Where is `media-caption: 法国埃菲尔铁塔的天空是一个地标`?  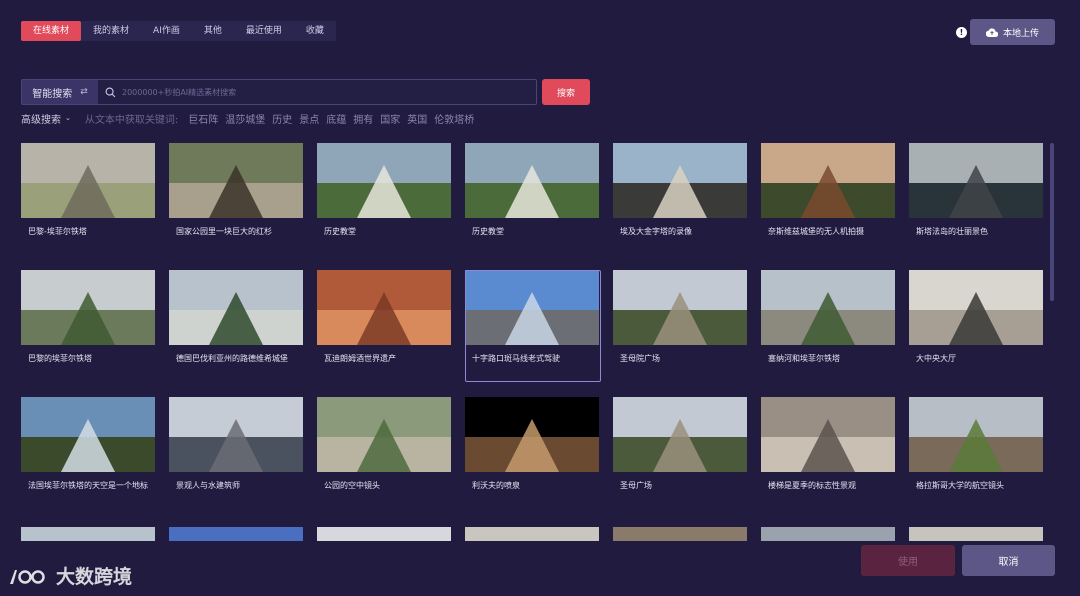 media-caption: 法国埃菲尔铁塔的天空是一个地标 is located at coordinates (88, 485).